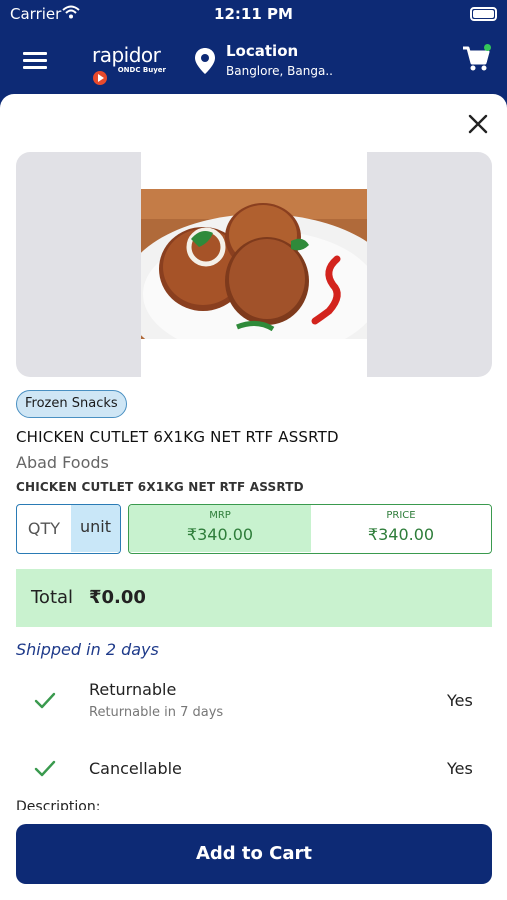  What do you see at coordinates (478, 124) in the screenshot?
I see `close-icon` at bounding box center [478, 124].